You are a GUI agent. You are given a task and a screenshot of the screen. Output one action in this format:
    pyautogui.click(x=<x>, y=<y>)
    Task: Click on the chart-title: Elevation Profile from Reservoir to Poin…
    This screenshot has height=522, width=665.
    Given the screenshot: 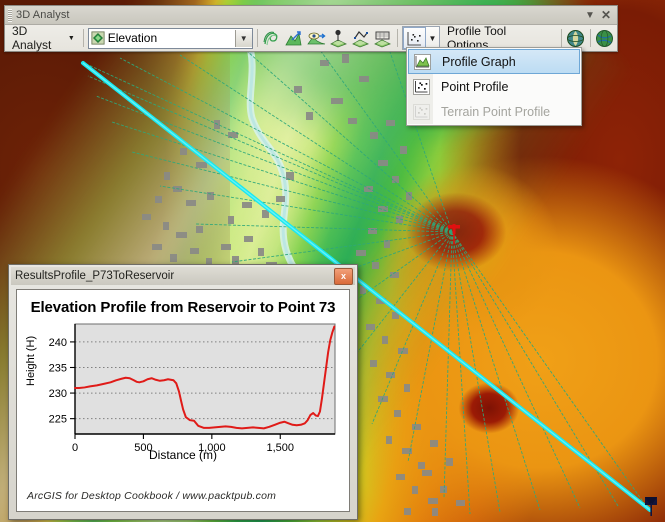 What is the action you would take?
    pyautogui.click(x=183, y=307)
    